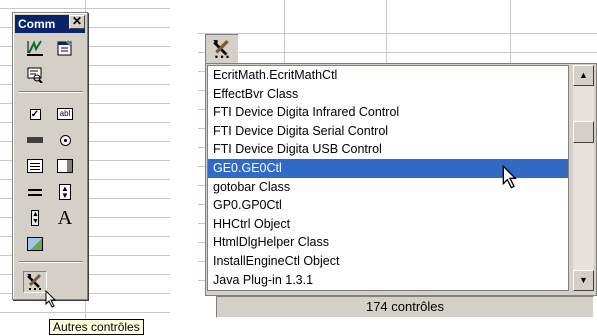 This screenshot has width=597, height=336. I want to click on combobox-icon, so click(65, 166).